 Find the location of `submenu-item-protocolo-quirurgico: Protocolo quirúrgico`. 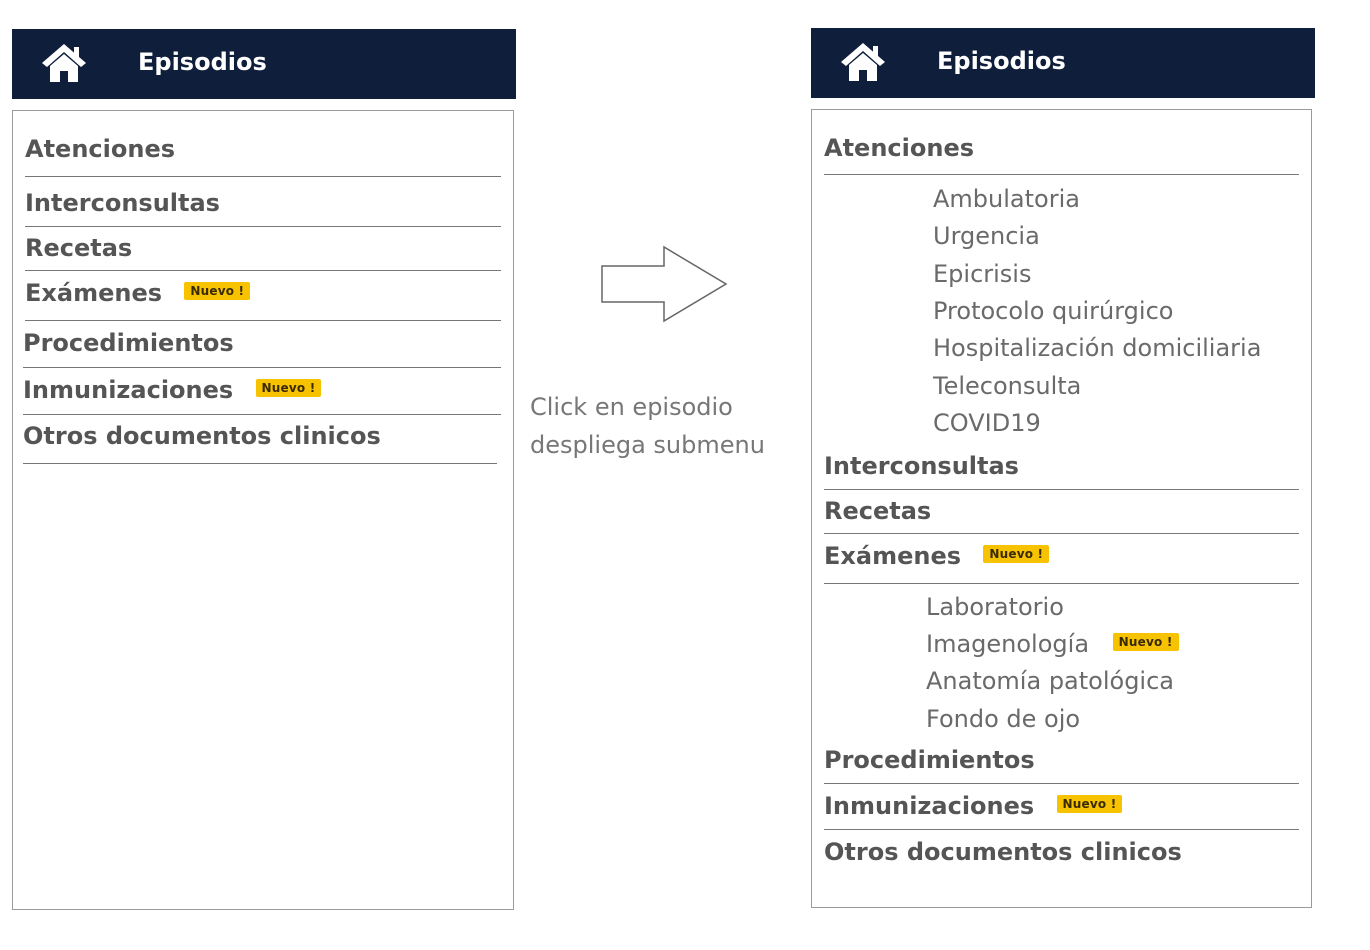

submenu-item-protocolo-quirurgico: Protocolo quirúrgico is located at coordinates (1053, 311).